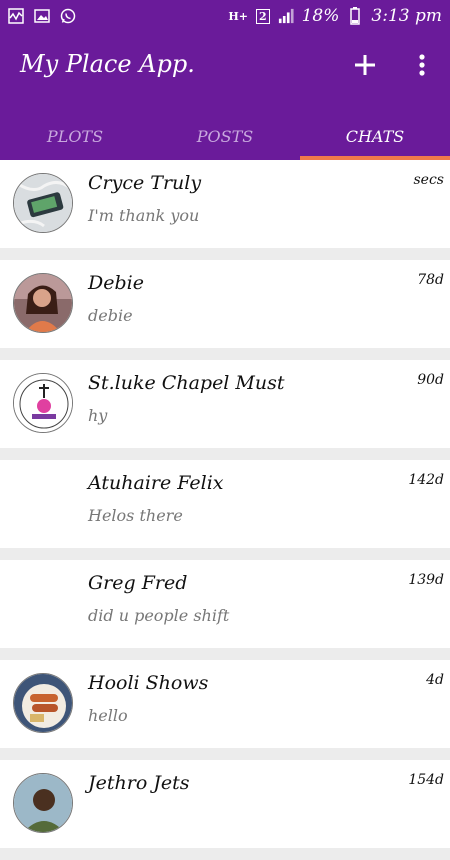  I want to click on contact-name: Atuhaire Felix, so click(156, 483).